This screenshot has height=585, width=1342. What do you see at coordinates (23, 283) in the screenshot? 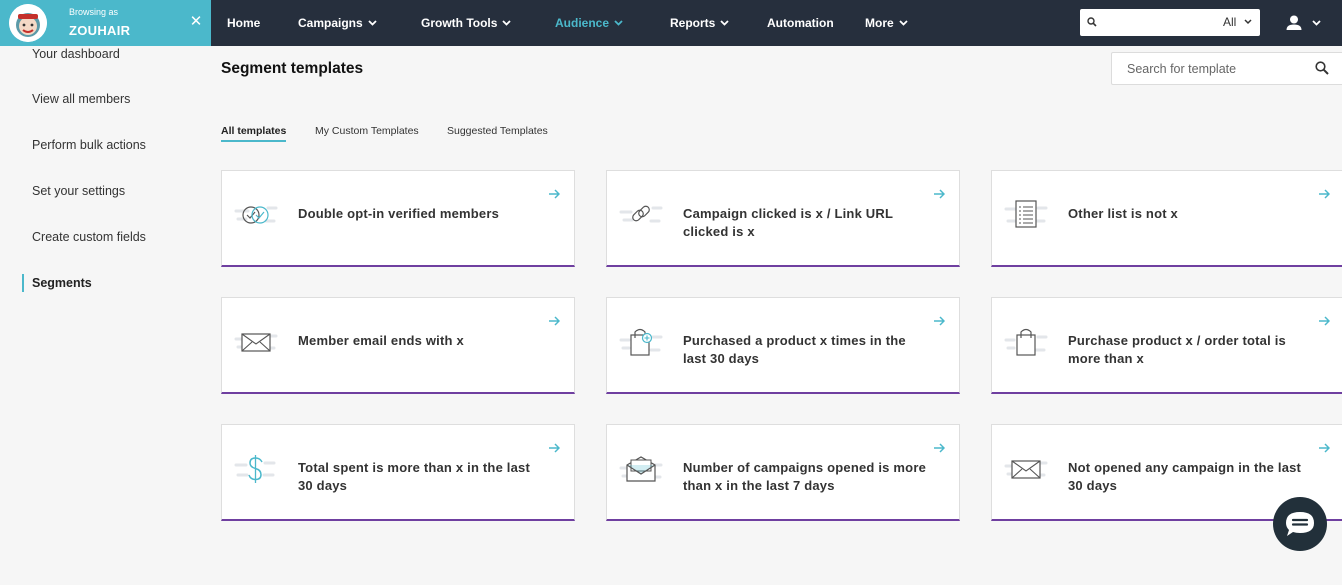
I see `active-indicator` at bounding box center [23, 283].